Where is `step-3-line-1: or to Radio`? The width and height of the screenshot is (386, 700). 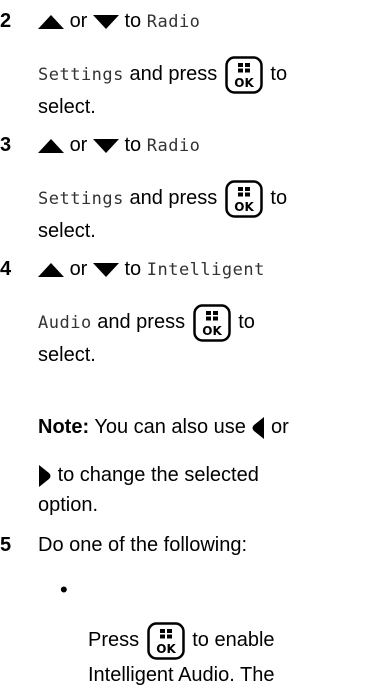 step-3-line-1: or to Radio is located at coordinates (119, 145).